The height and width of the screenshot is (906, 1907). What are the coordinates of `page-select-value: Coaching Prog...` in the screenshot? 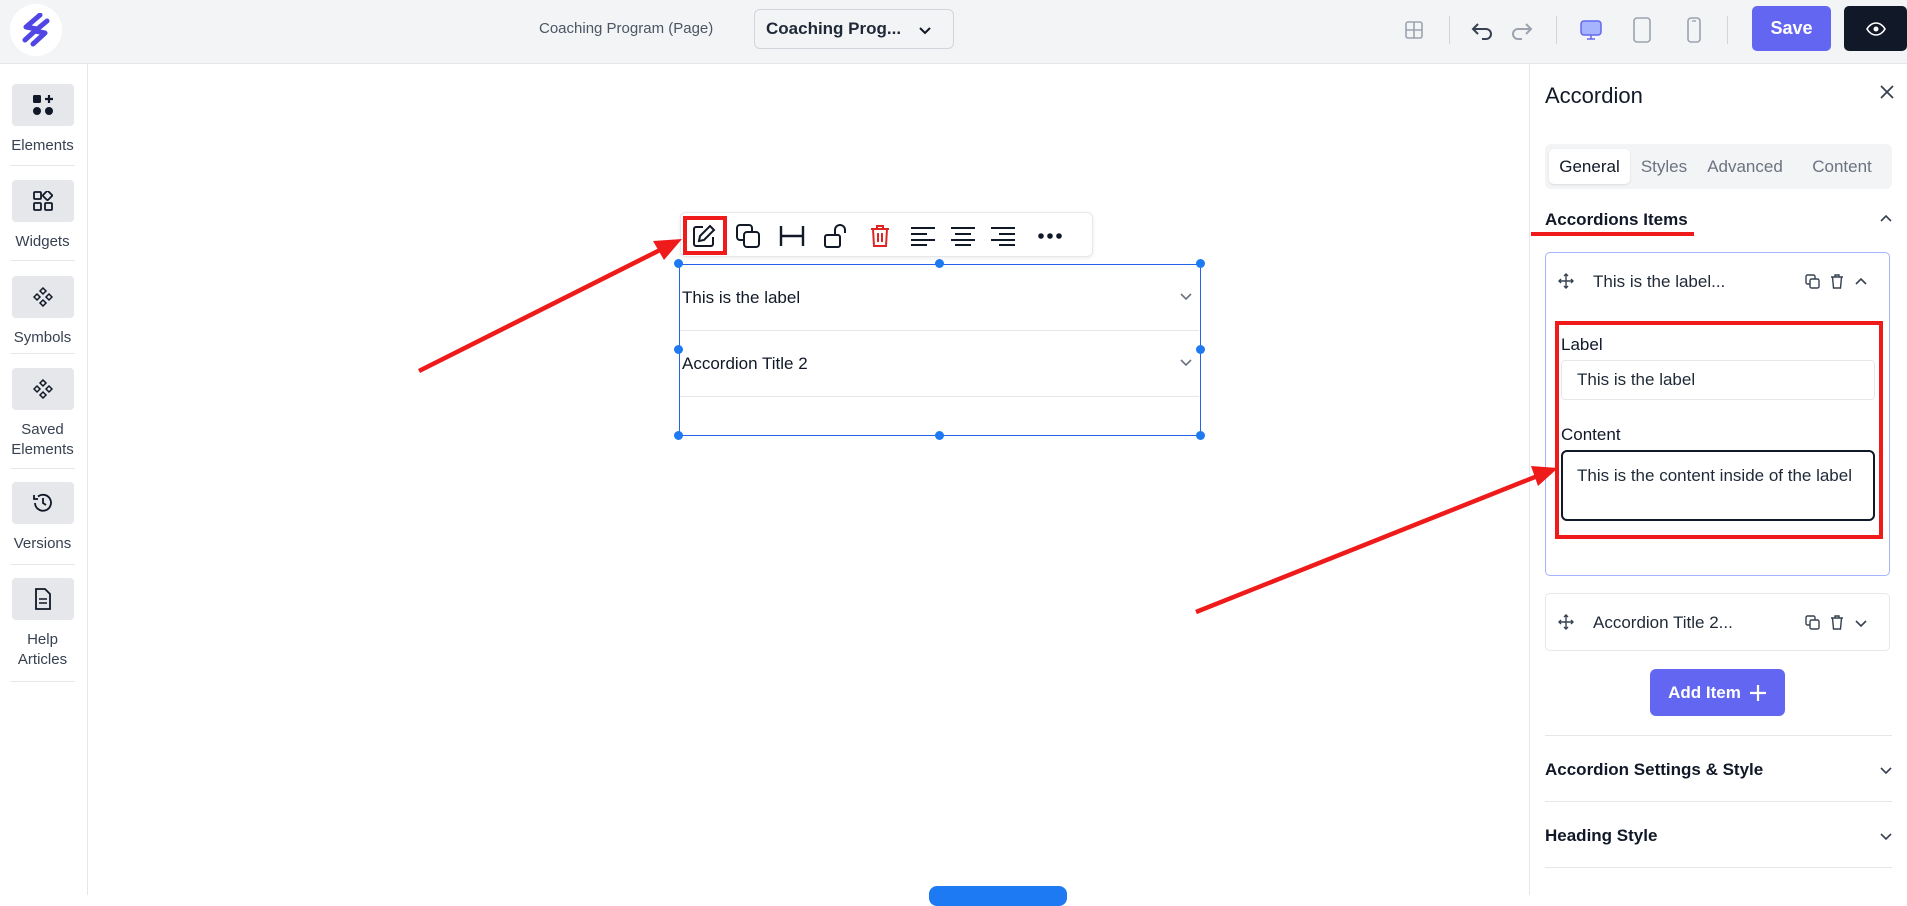 It's located at (834, 28).